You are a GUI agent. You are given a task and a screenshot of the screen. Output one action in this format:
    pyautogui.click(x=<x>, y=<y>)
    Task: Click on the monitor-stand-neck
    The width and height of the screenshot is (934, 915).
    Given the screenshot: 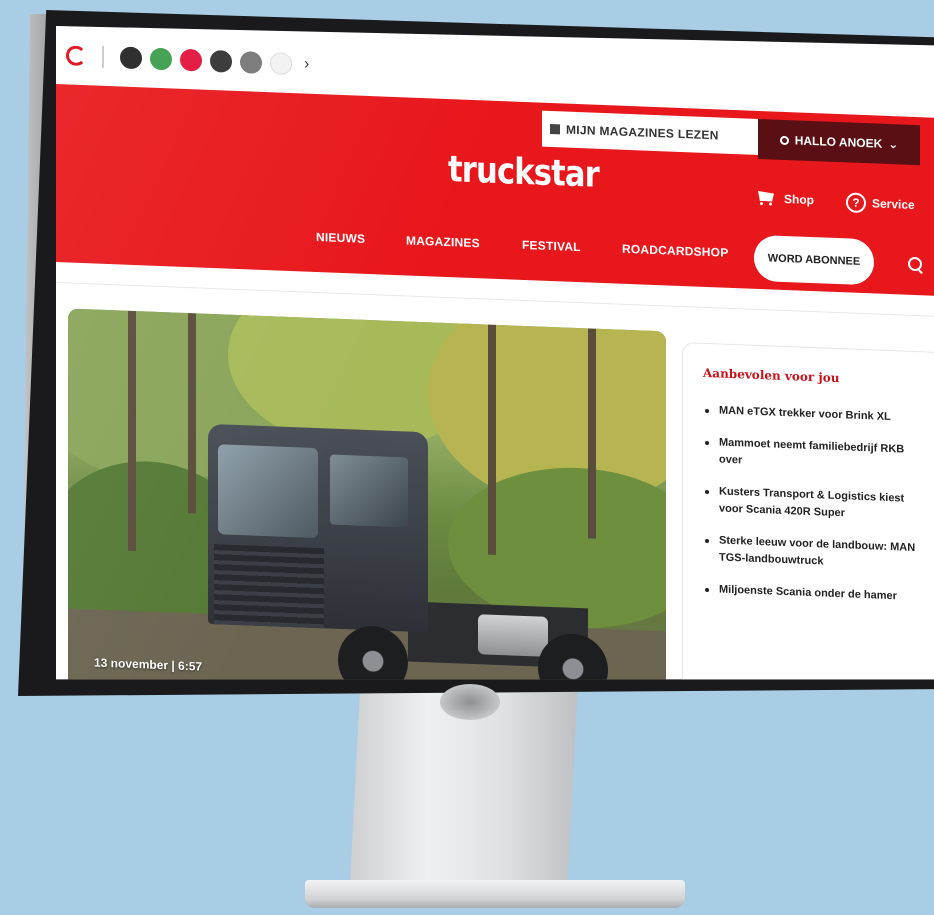 What is the action you would take?
    pyautogui.click(x=464, y=787)
    